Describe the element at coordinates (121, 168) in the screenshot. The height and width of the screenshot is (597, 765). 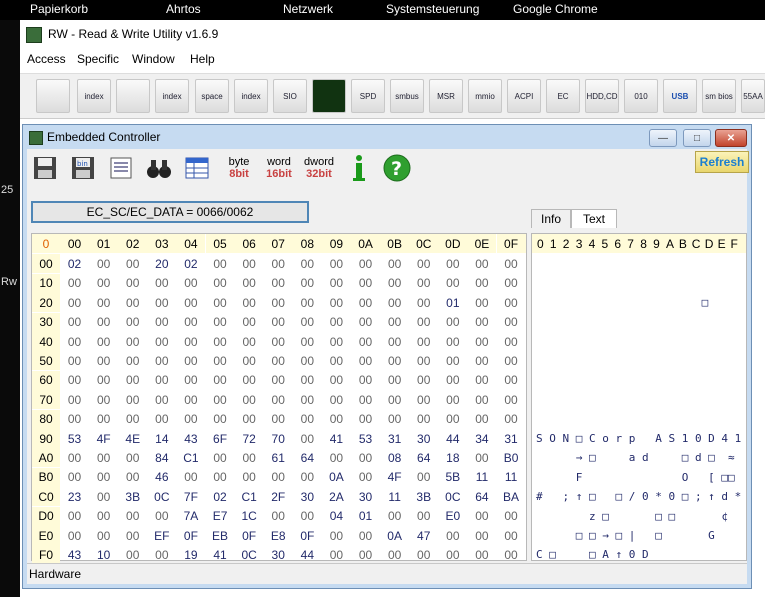
I see `load-file-icon` at that location.